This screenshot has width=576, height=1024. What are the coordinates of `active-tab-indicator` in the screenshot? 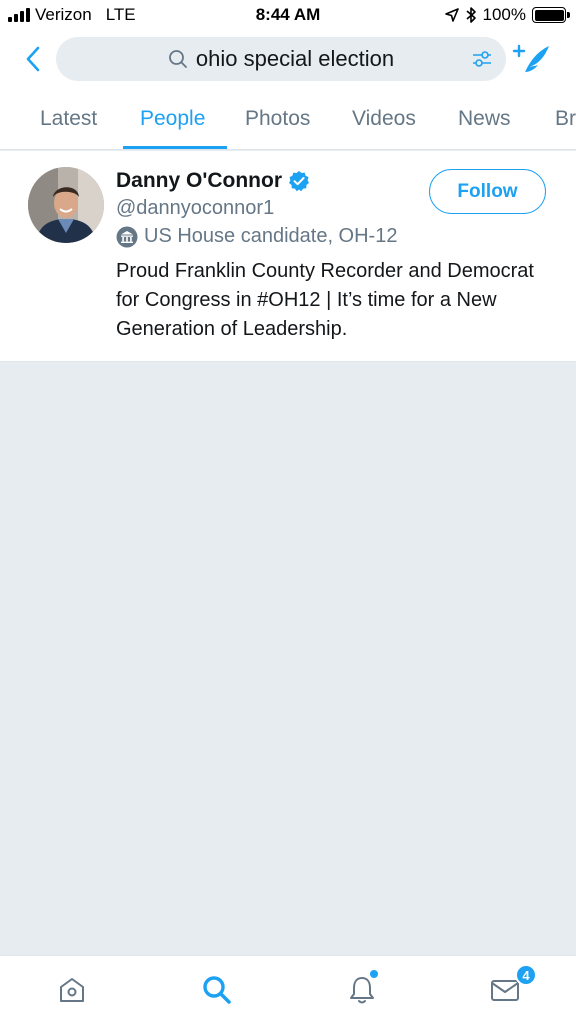 It's located at (175, 147).